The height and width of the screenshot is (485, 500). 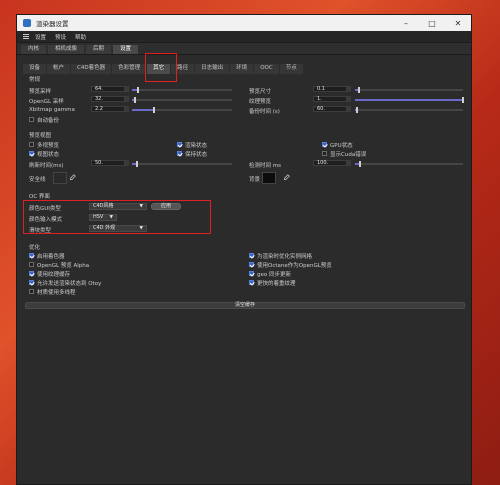 What do you see at coordinates (98, 217) in the screenshot?
I see `color-input-mode-value: HSV` at bounding box center [98, 217].